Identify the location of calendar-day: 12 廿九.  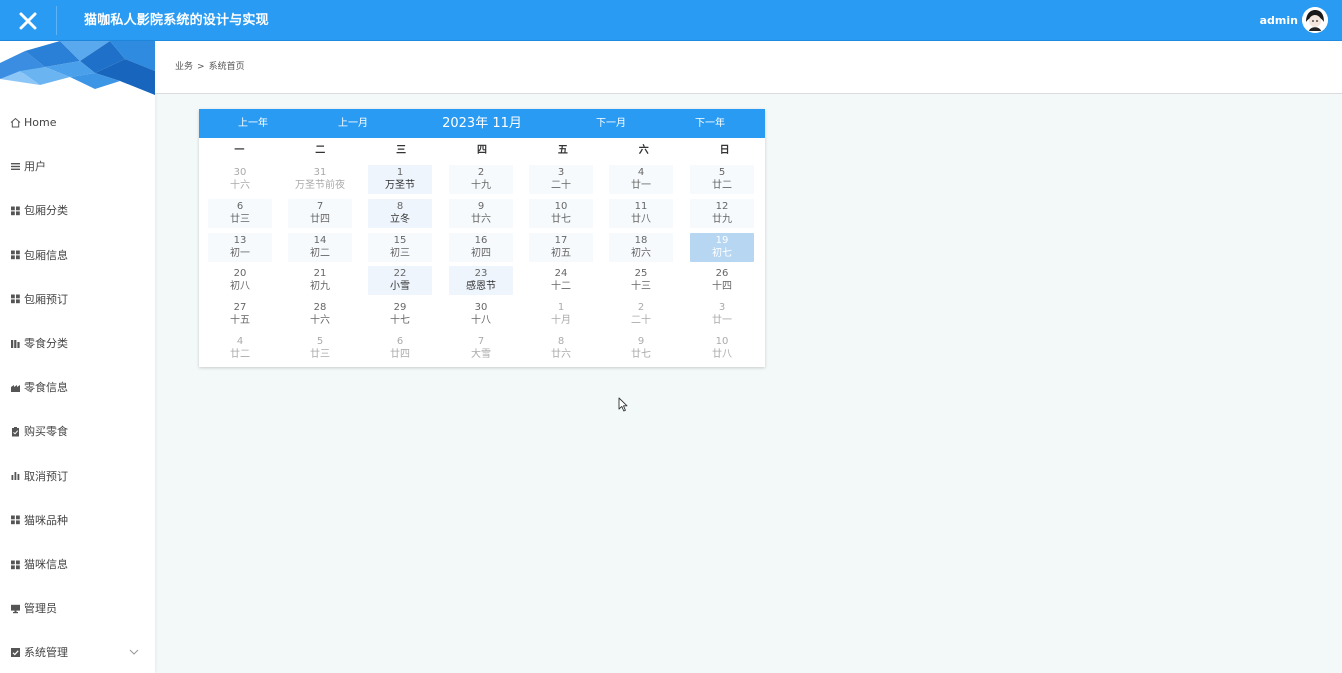
(722, 213).